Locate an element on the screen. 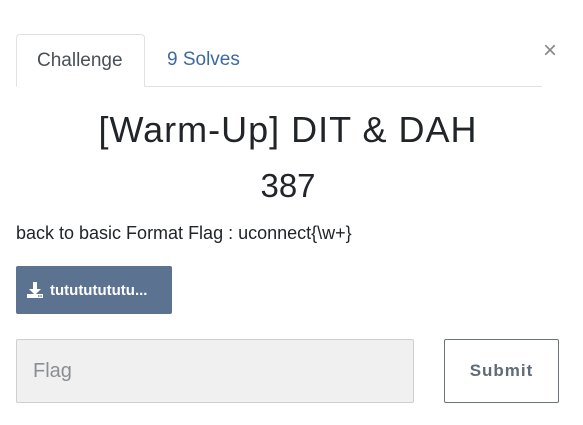 This screenshot has height=425, width=583. flag-input is located at coordinates (215, 371).